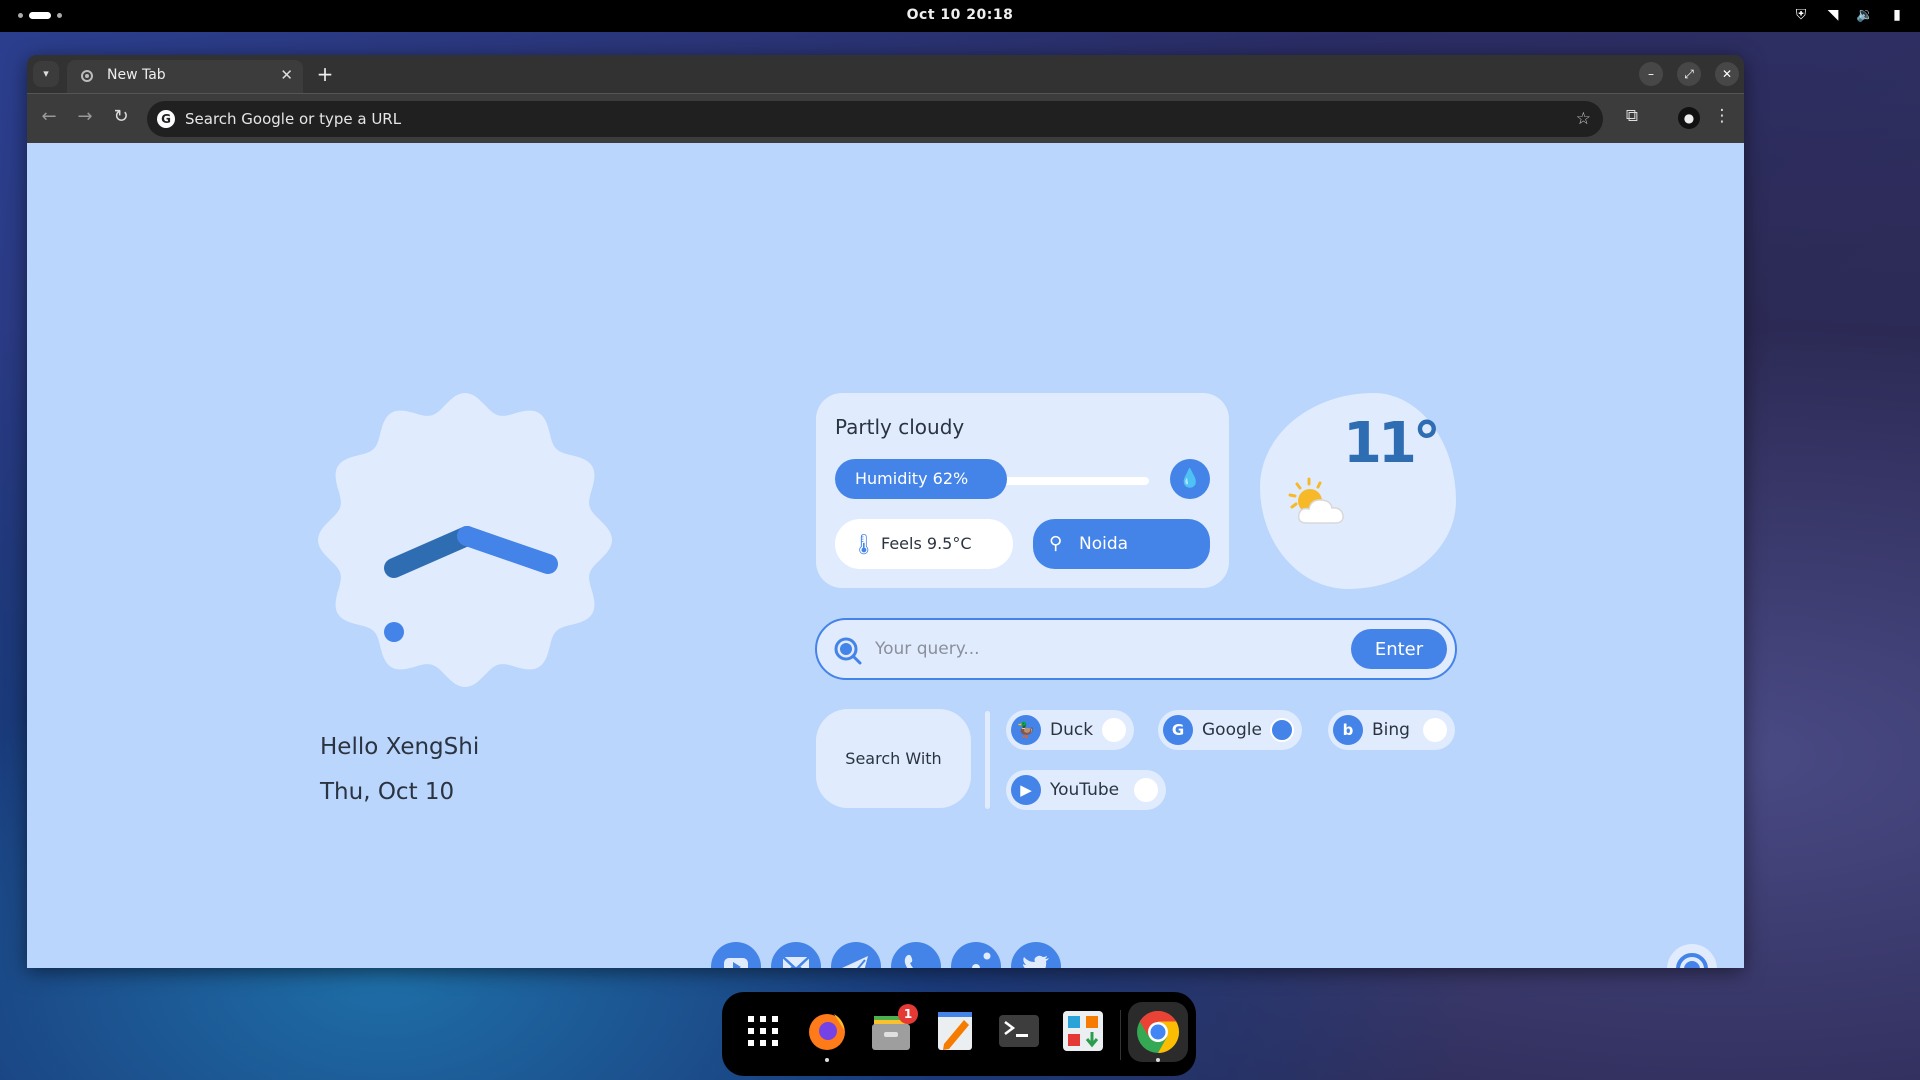  What do you see at coordinates (1026, 730) in the screenshot?
I see `duck-icon: 🦆` at bounding box center [1026, 730].